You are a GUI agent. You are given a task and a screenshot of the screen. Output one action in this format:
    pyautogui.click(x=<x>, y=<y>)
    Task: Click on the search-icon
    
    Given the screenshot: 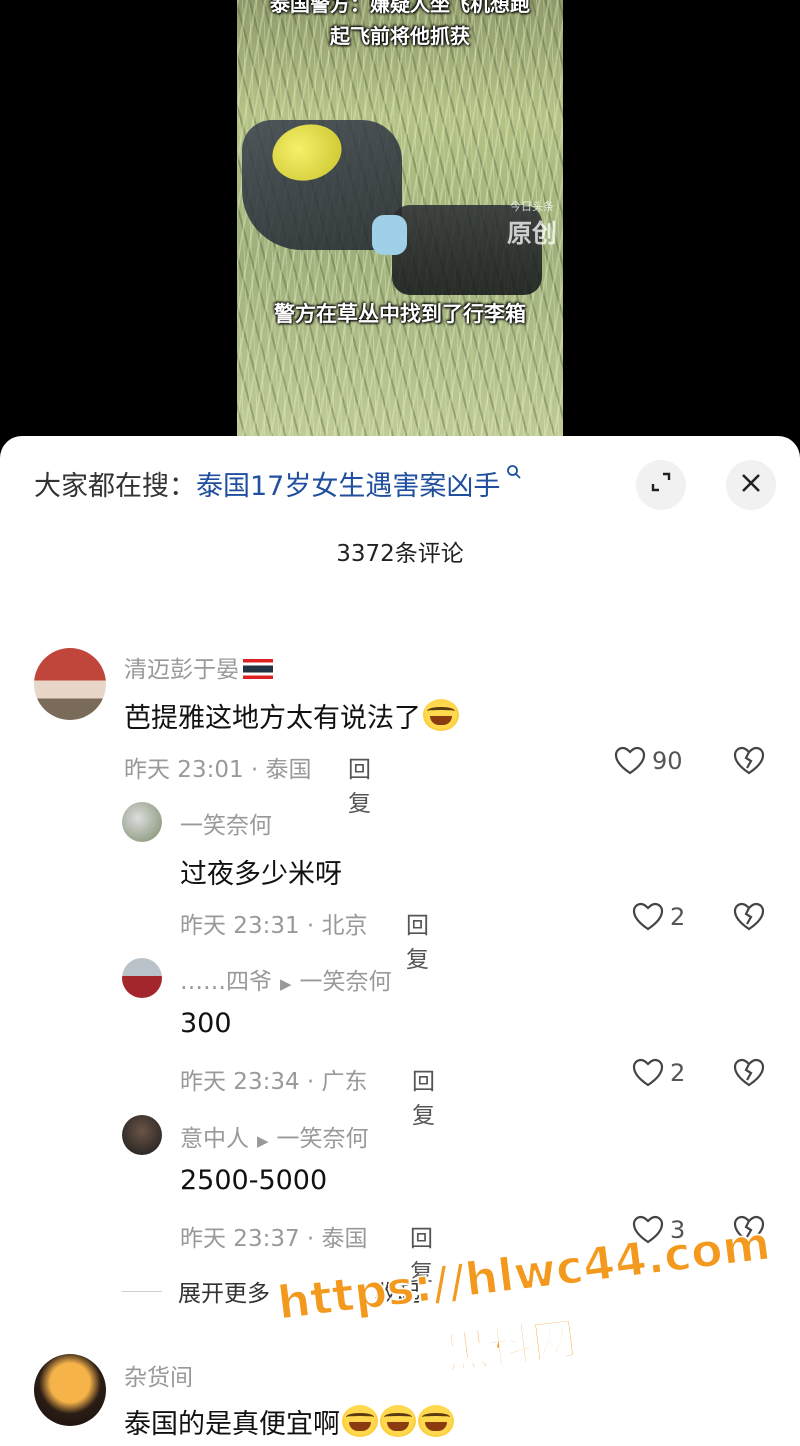 What is the action you would take?
    pyautogui.click(x=510, y=475)
    